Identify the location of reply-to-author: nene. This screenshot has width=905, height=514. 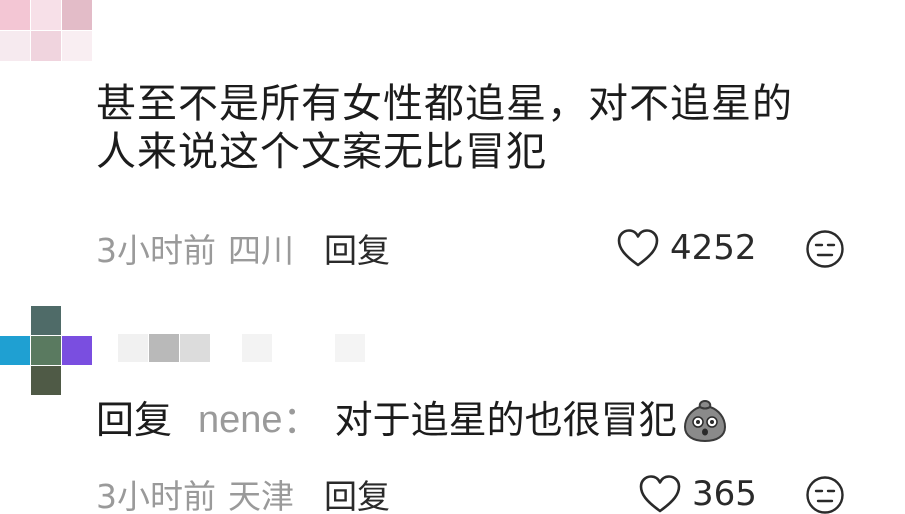
(240, 420).